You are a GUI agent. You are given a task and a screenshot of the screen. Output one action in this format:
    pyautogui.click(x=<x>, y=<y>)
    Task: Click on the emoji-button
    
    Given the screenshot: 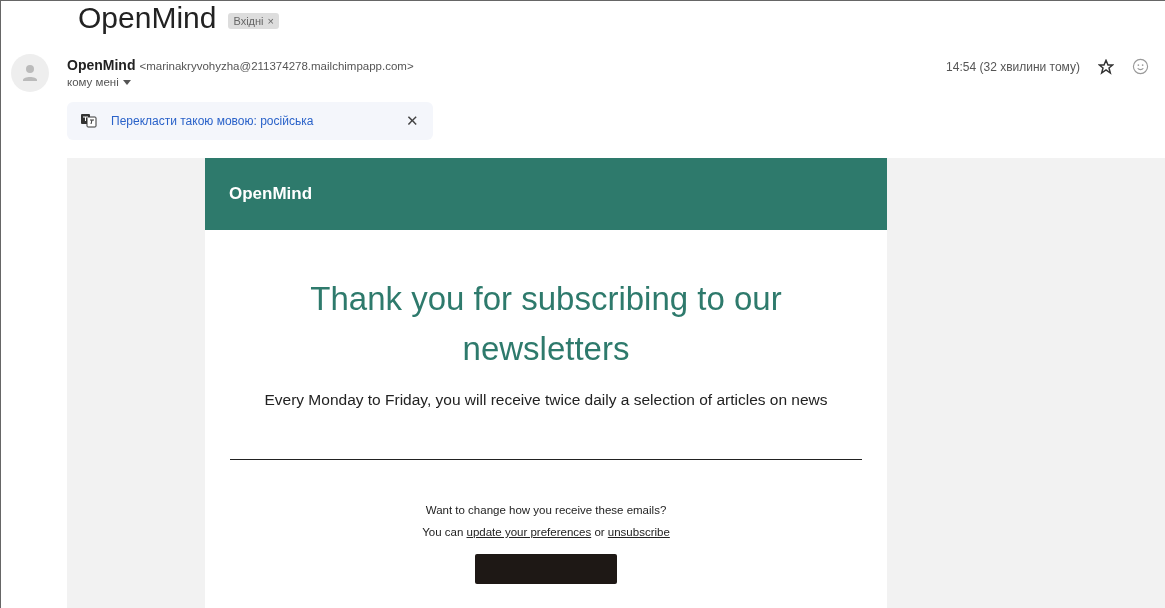 What is the action you would take?
    pyautogui.click(x=1140, y=66)
    